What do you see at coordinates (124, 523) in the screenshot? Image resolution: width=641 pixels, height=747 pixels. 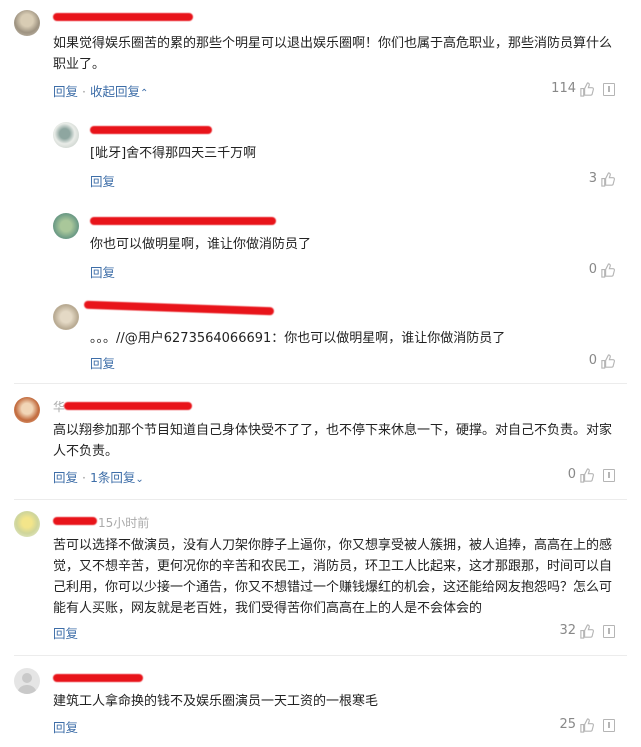 I see `comment-meta: 15小时前` at bounding box center [124, 523].